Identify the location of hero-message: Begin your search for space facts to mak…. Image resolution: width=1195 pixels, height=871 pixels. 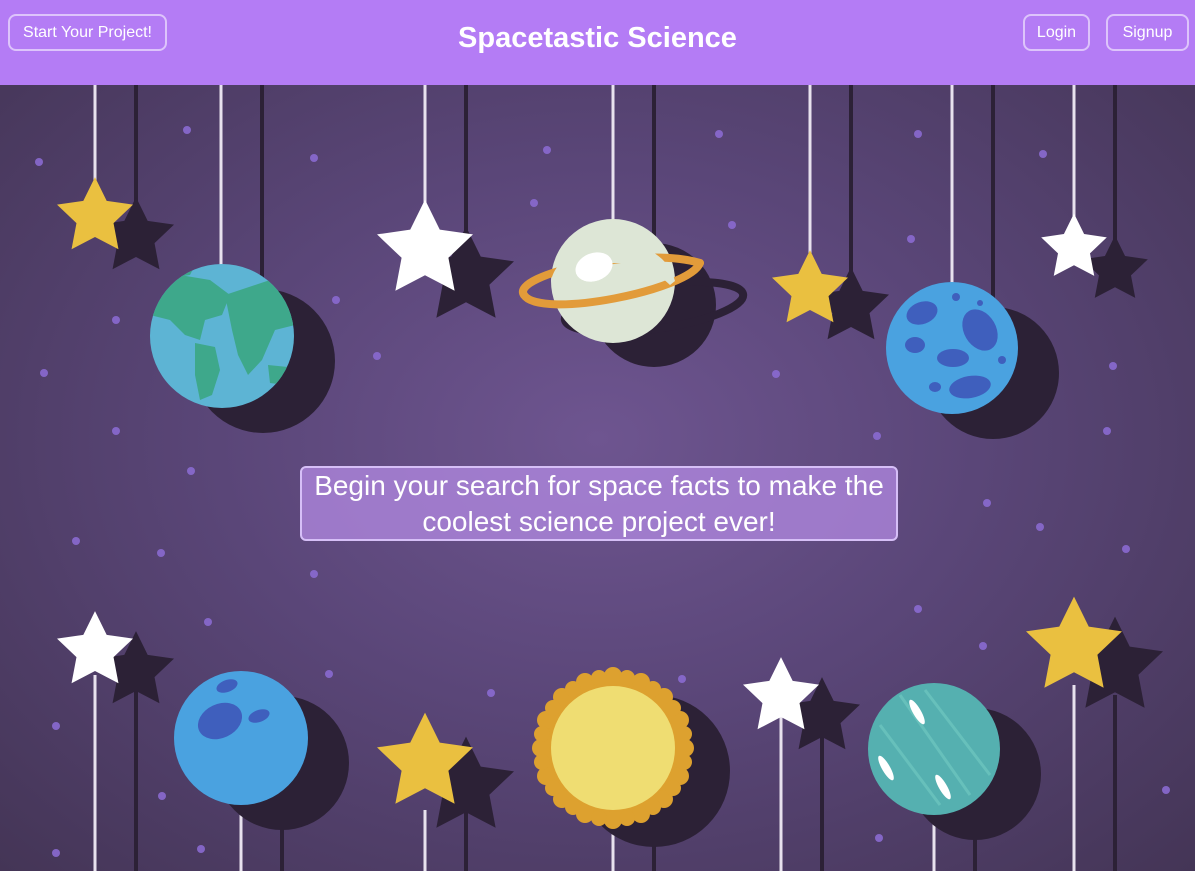
(599, 503).